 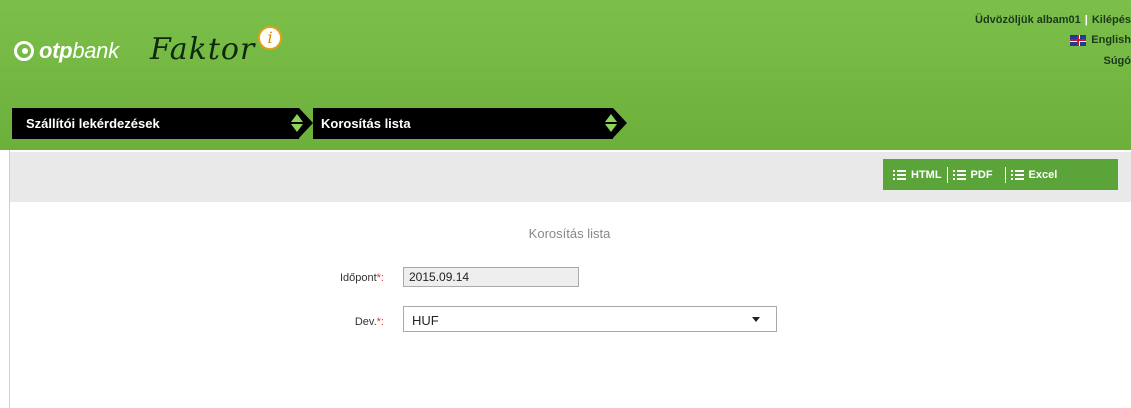 I want to click on logout-link: Kilépés, so click(x=1111, y=20).